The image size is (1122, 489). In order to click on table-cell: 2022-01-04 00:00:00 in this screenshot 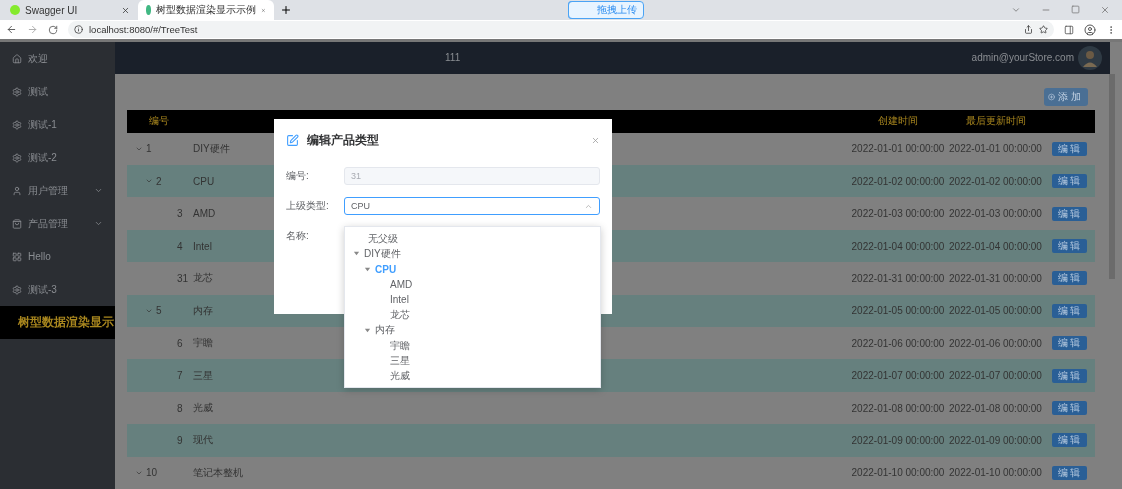, I will do `click(898, 246)`.